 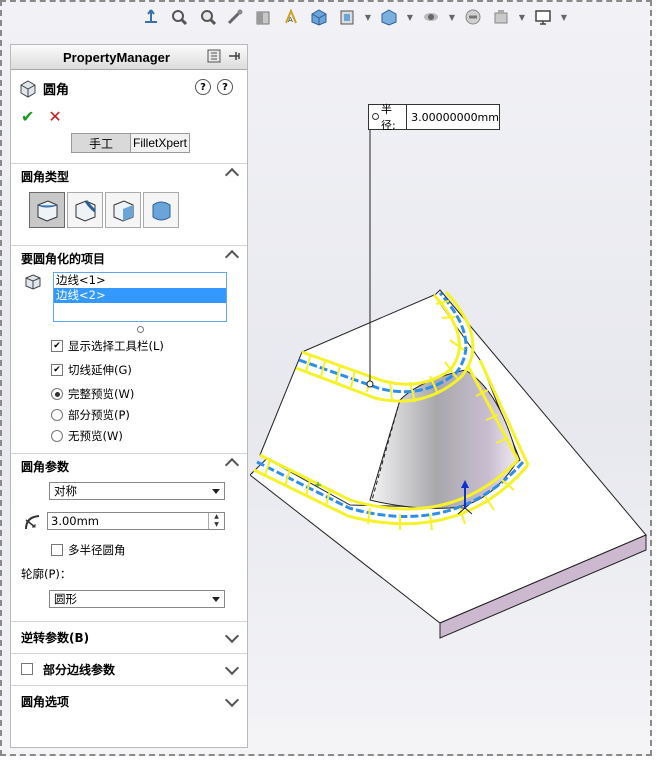 I want to click on previous-view-icon, so click(x=235, y=17).